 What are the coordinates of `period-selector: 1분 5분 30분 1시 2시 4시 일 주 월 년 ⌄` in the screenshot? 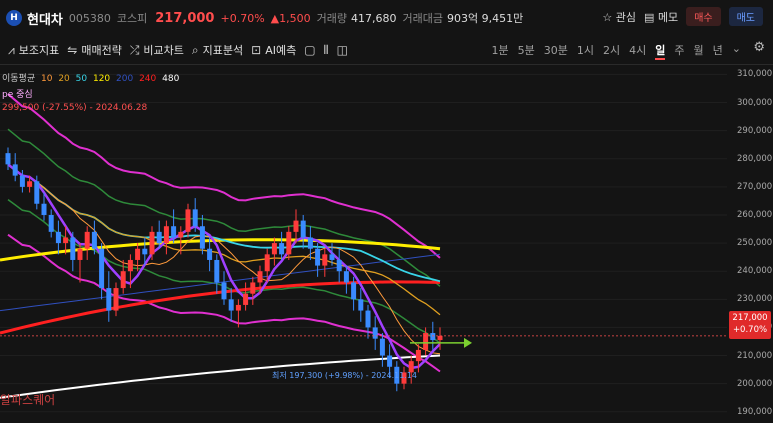 It's located at (616, 51).